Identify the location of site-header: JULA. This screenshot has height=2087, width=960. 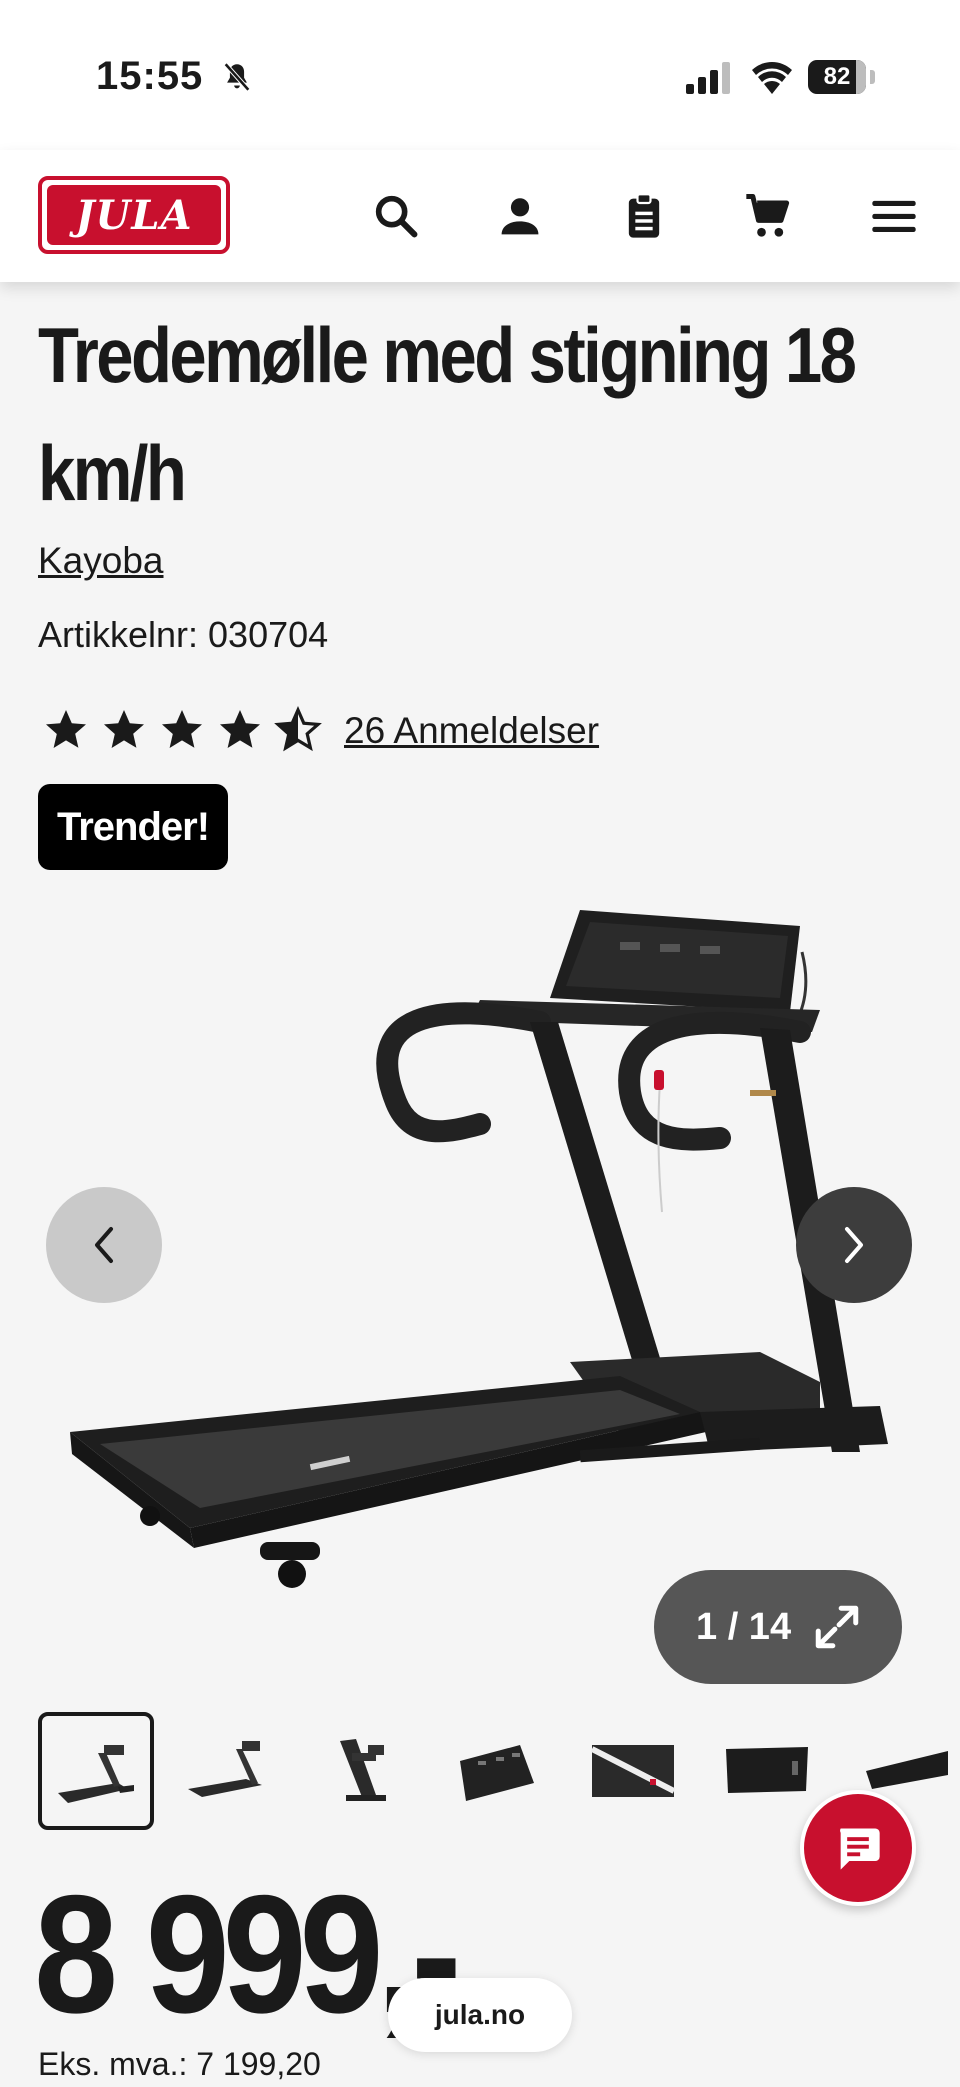
(480, 216).